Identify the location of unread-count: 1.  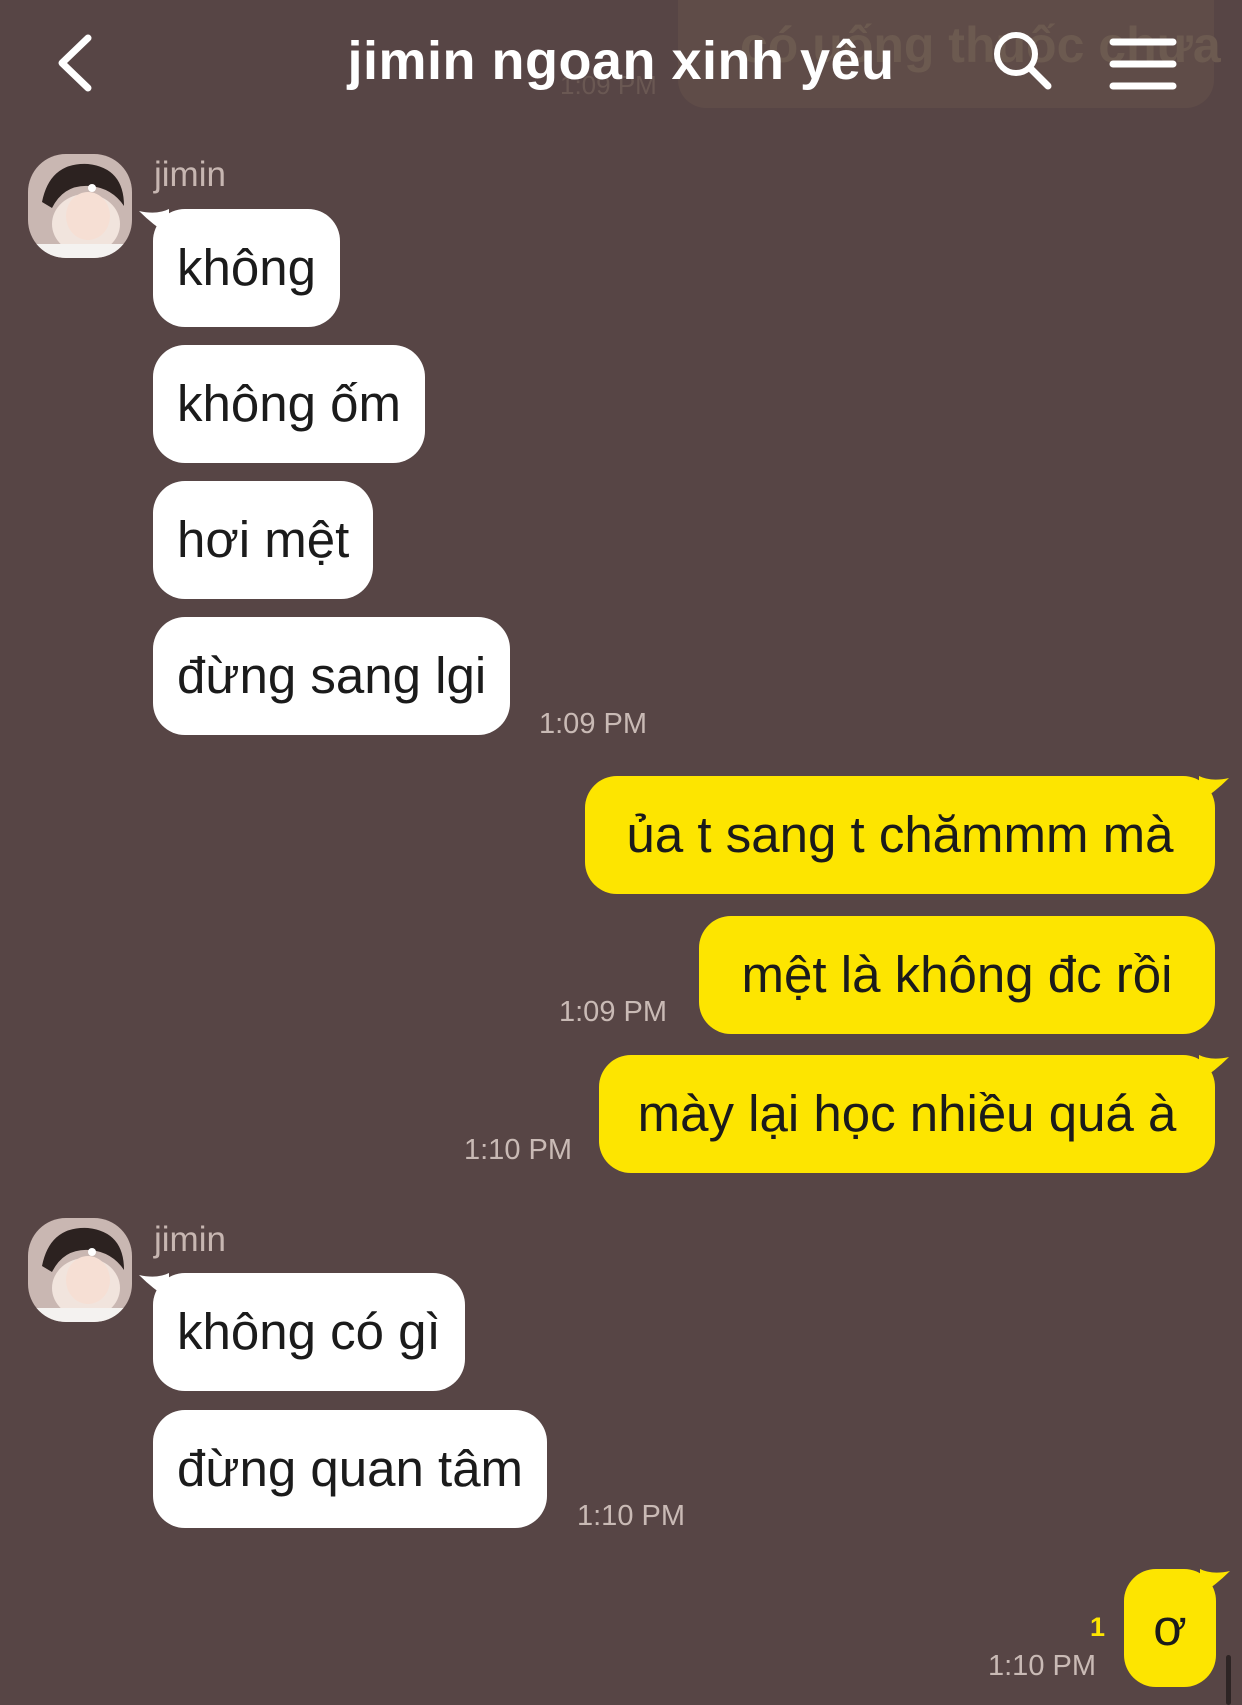
(1098, 1627).